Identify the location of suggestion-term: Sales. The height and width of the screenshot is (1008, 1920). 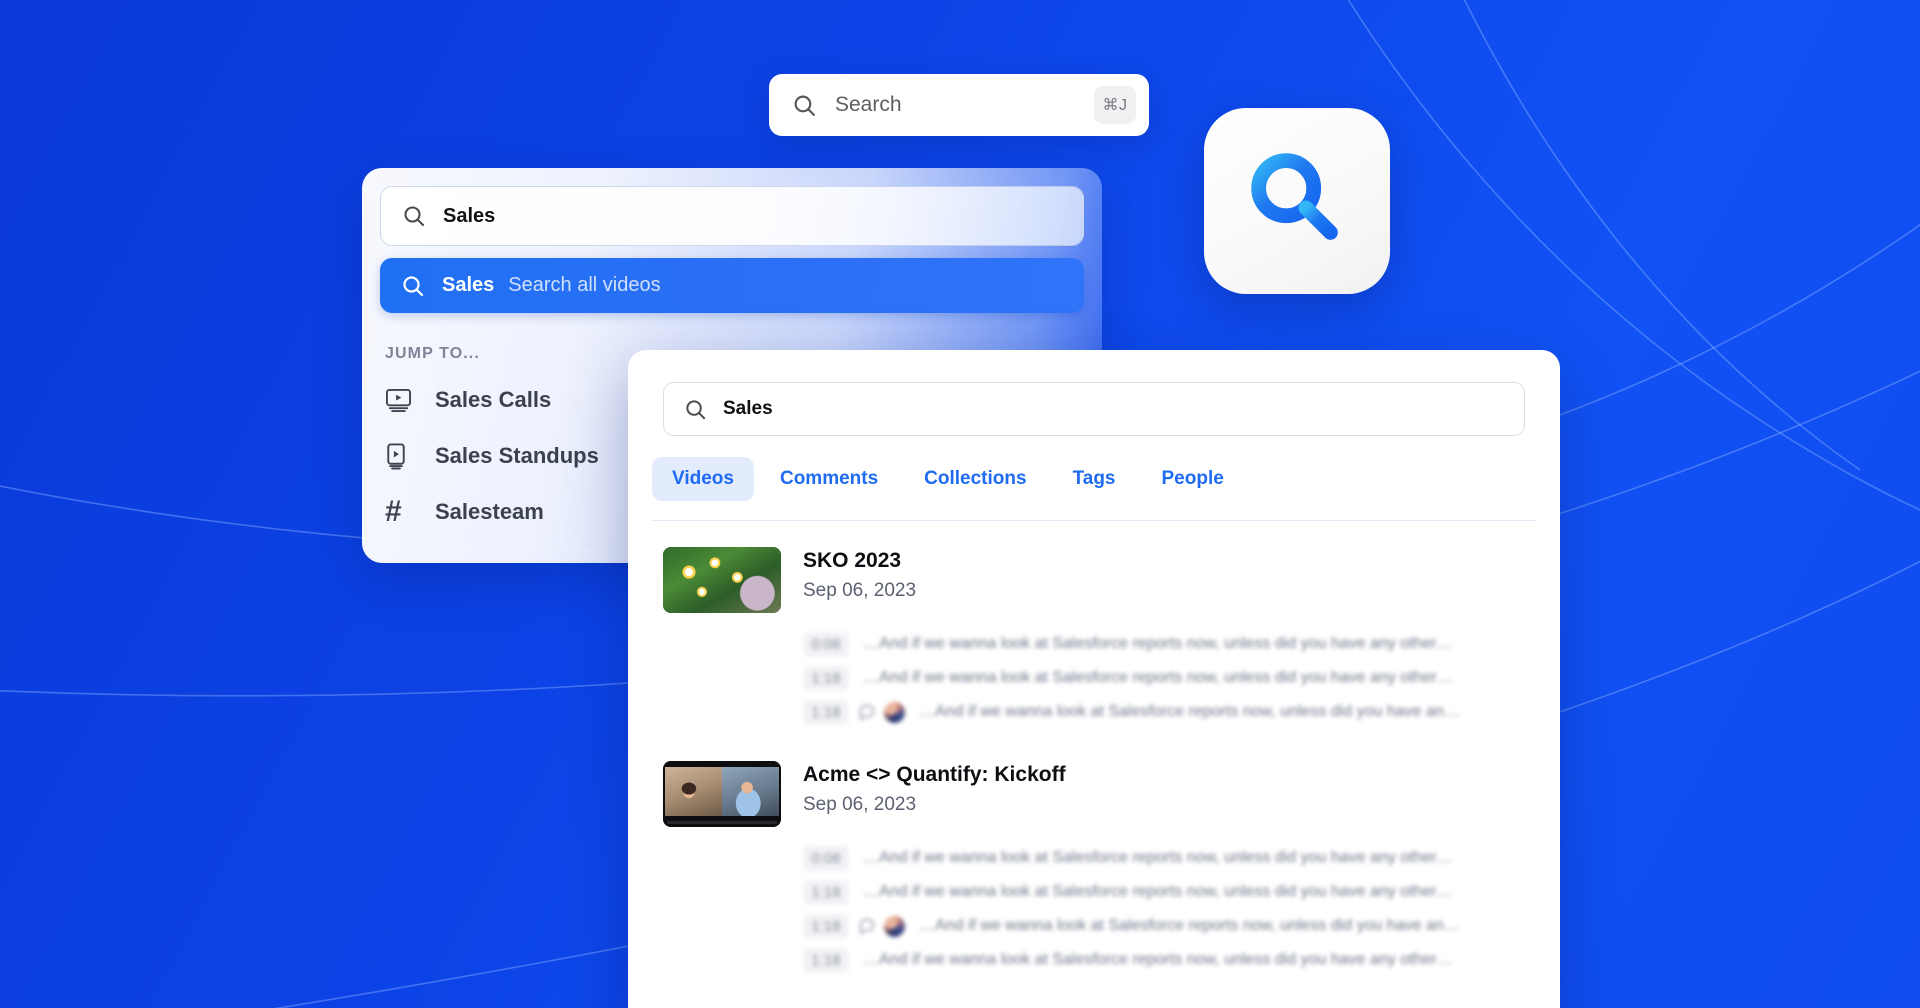
(468, 285).